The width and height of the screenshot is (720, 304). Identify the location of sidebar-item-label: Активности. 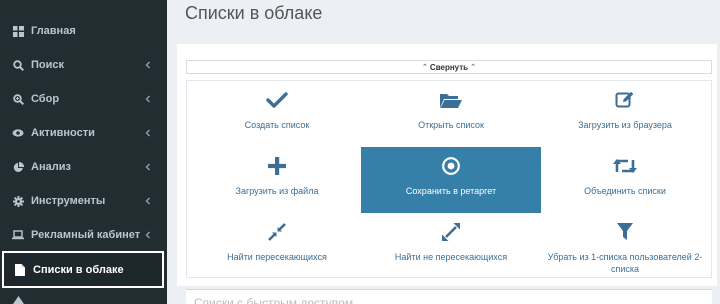
(63, 133).